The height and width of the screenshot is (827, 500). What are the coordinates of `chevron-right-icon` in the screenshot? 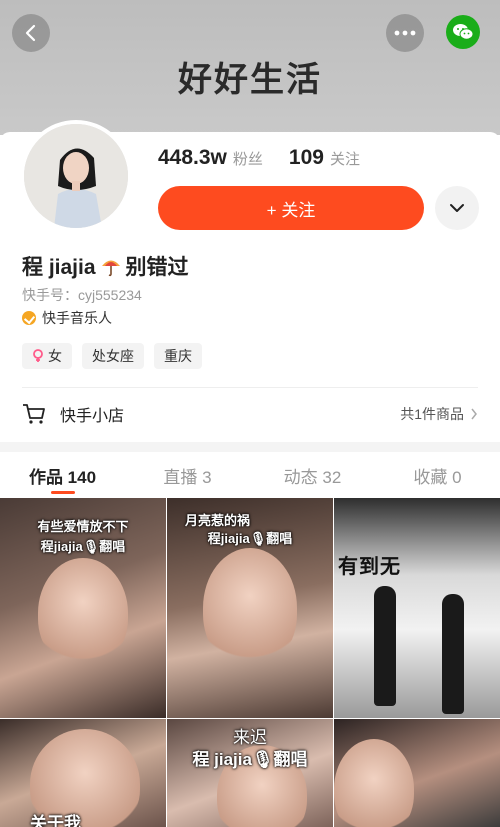 It's located at (474, 414).